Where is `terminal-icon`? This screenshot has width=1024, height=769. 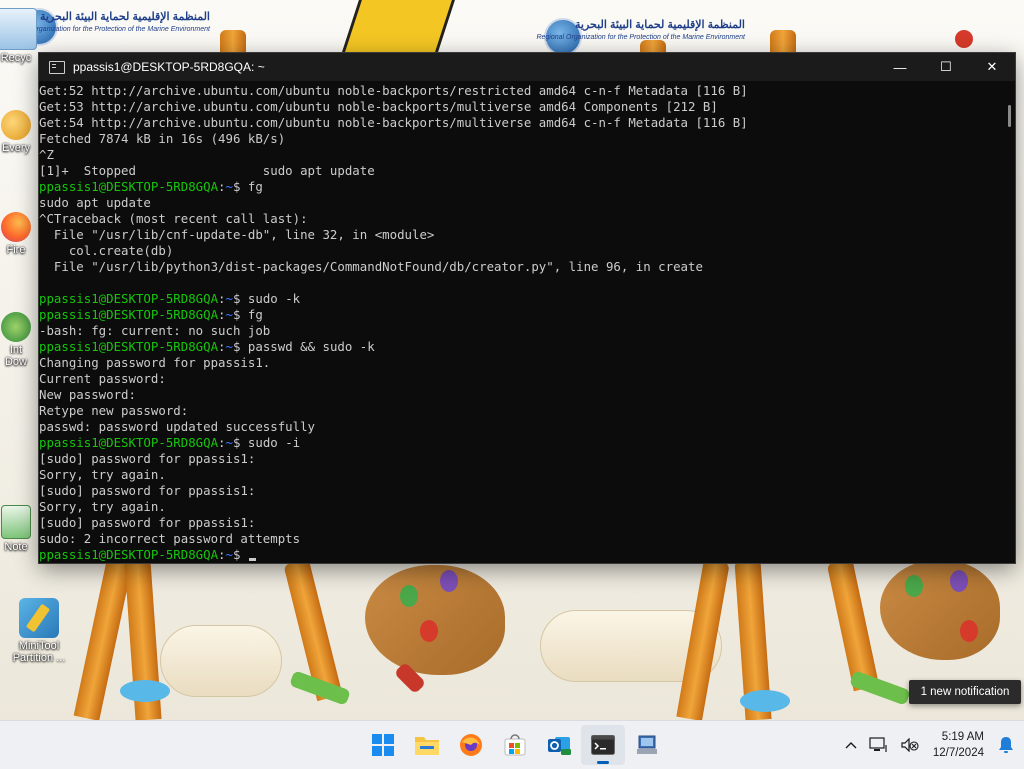 terminal-icon is located at coordinates (603, 745).